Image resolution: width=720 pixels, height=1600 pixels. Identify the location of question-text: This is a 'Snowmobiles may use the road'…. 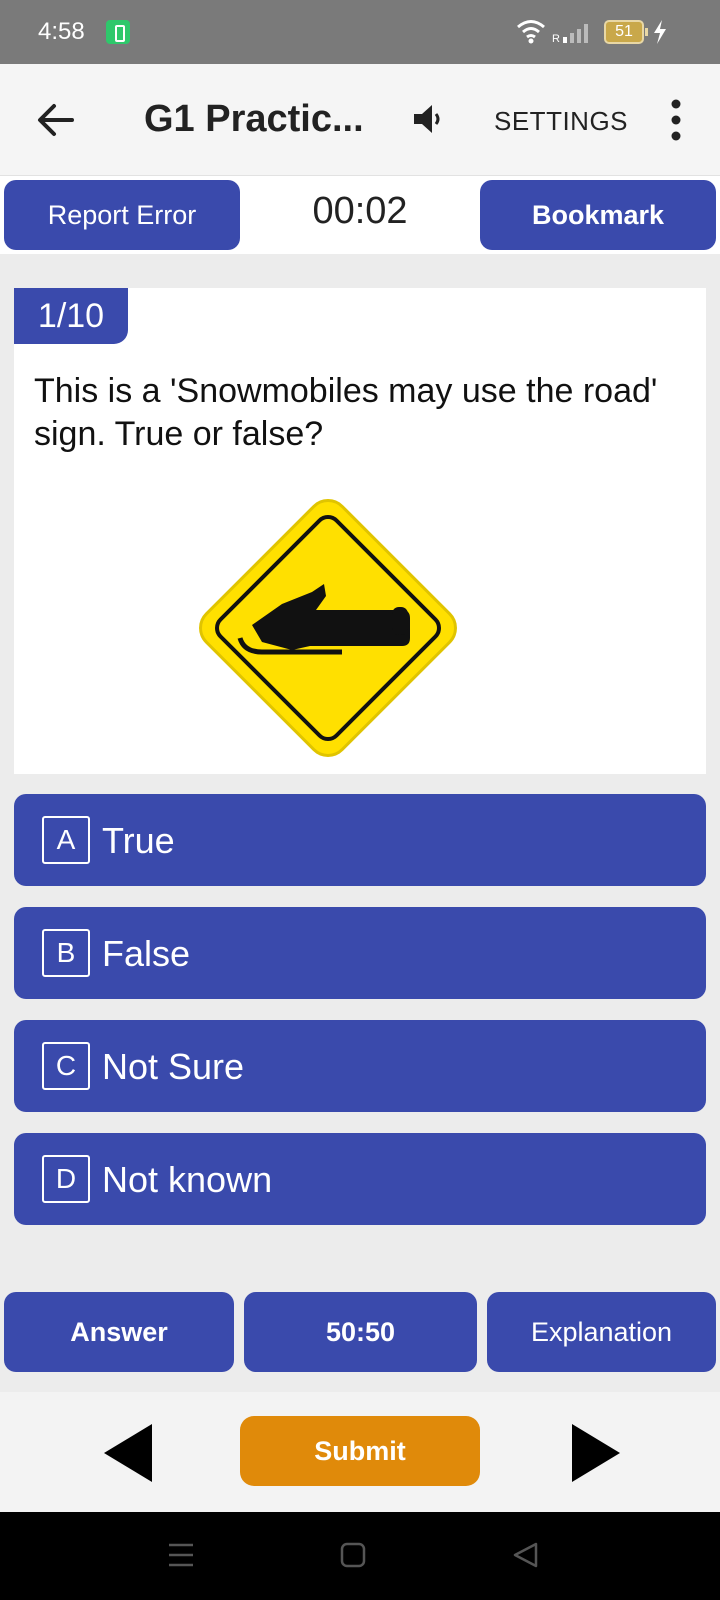
(346, 412).